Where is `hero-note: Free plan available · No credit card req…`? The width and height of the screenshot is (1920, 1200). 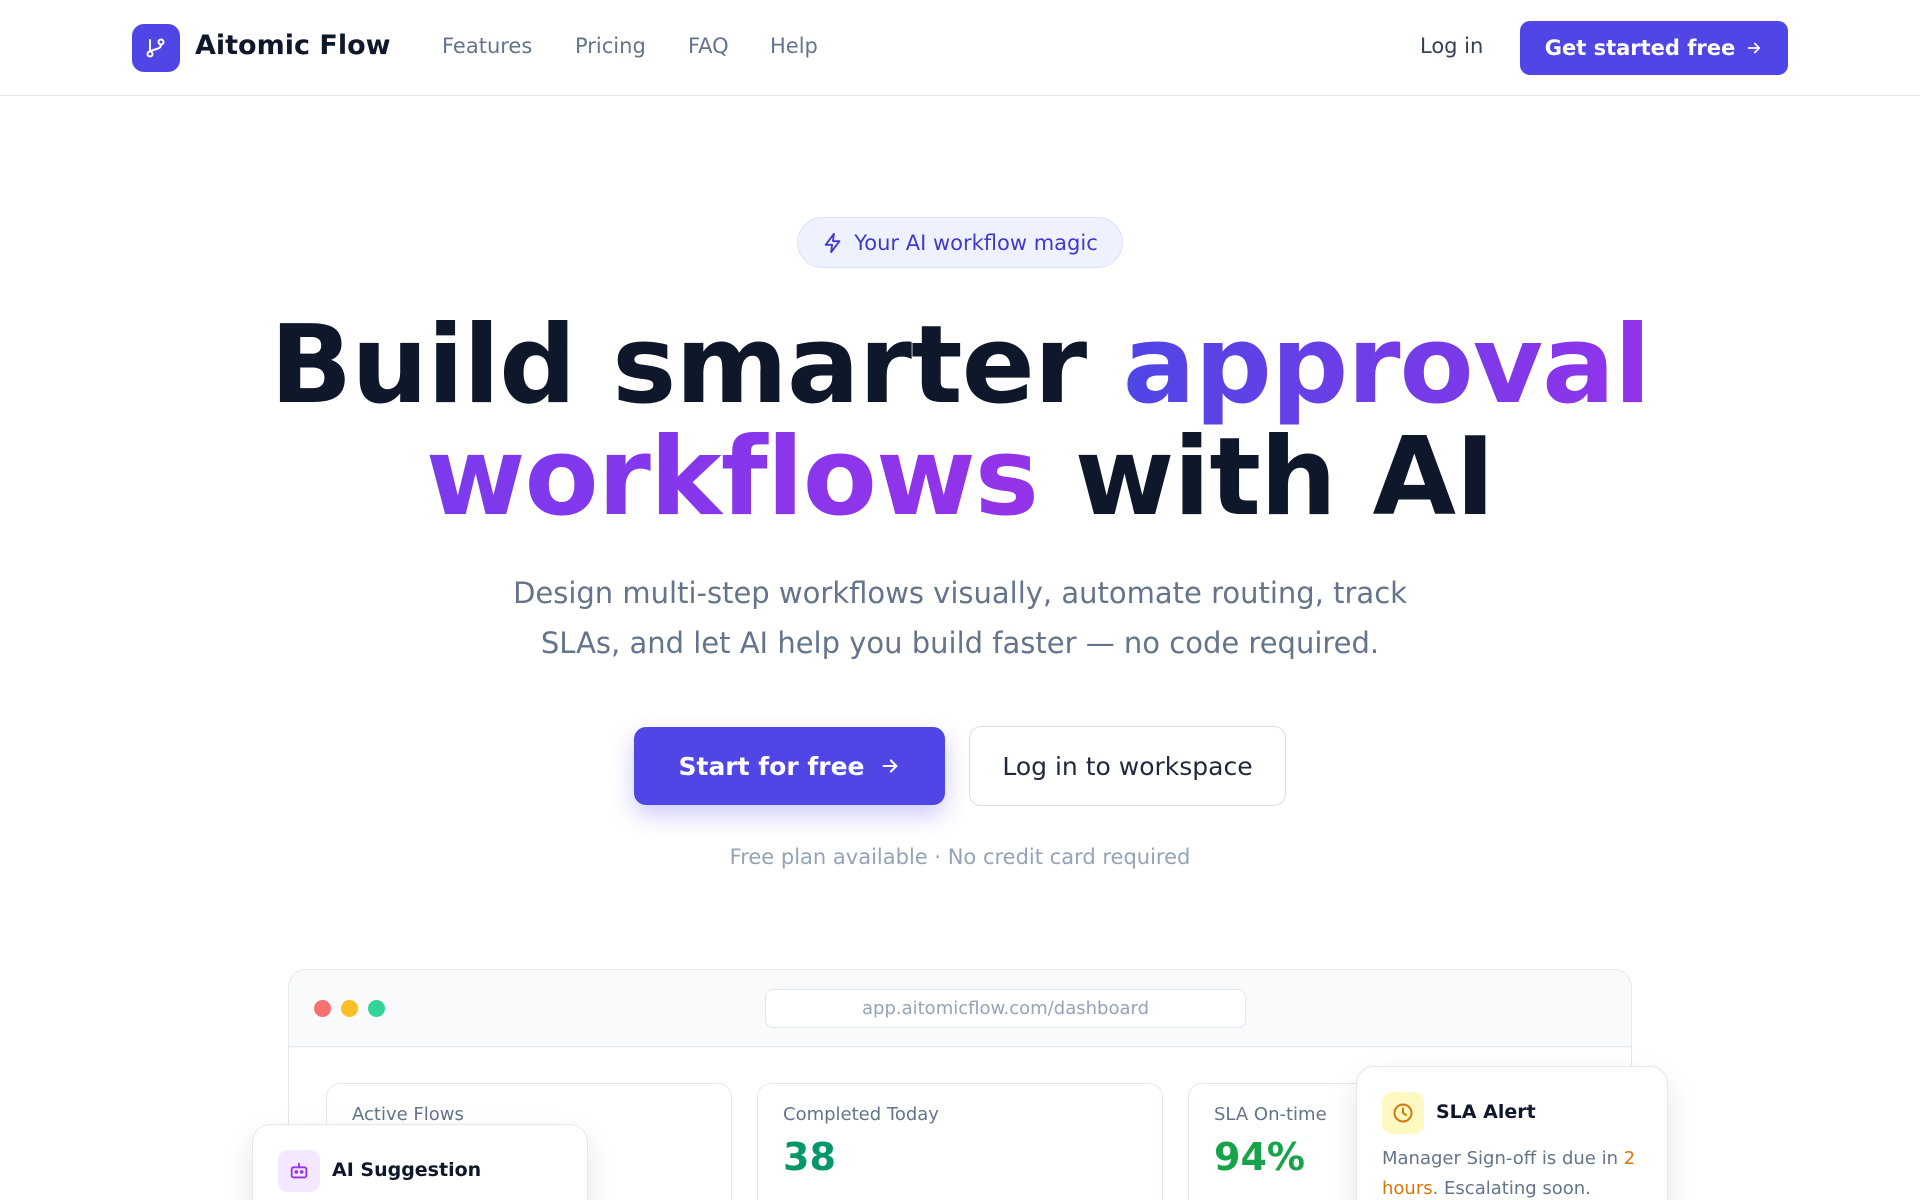
hero-note: Free plan available · No credit card req… is located at coordinates (960, 857).